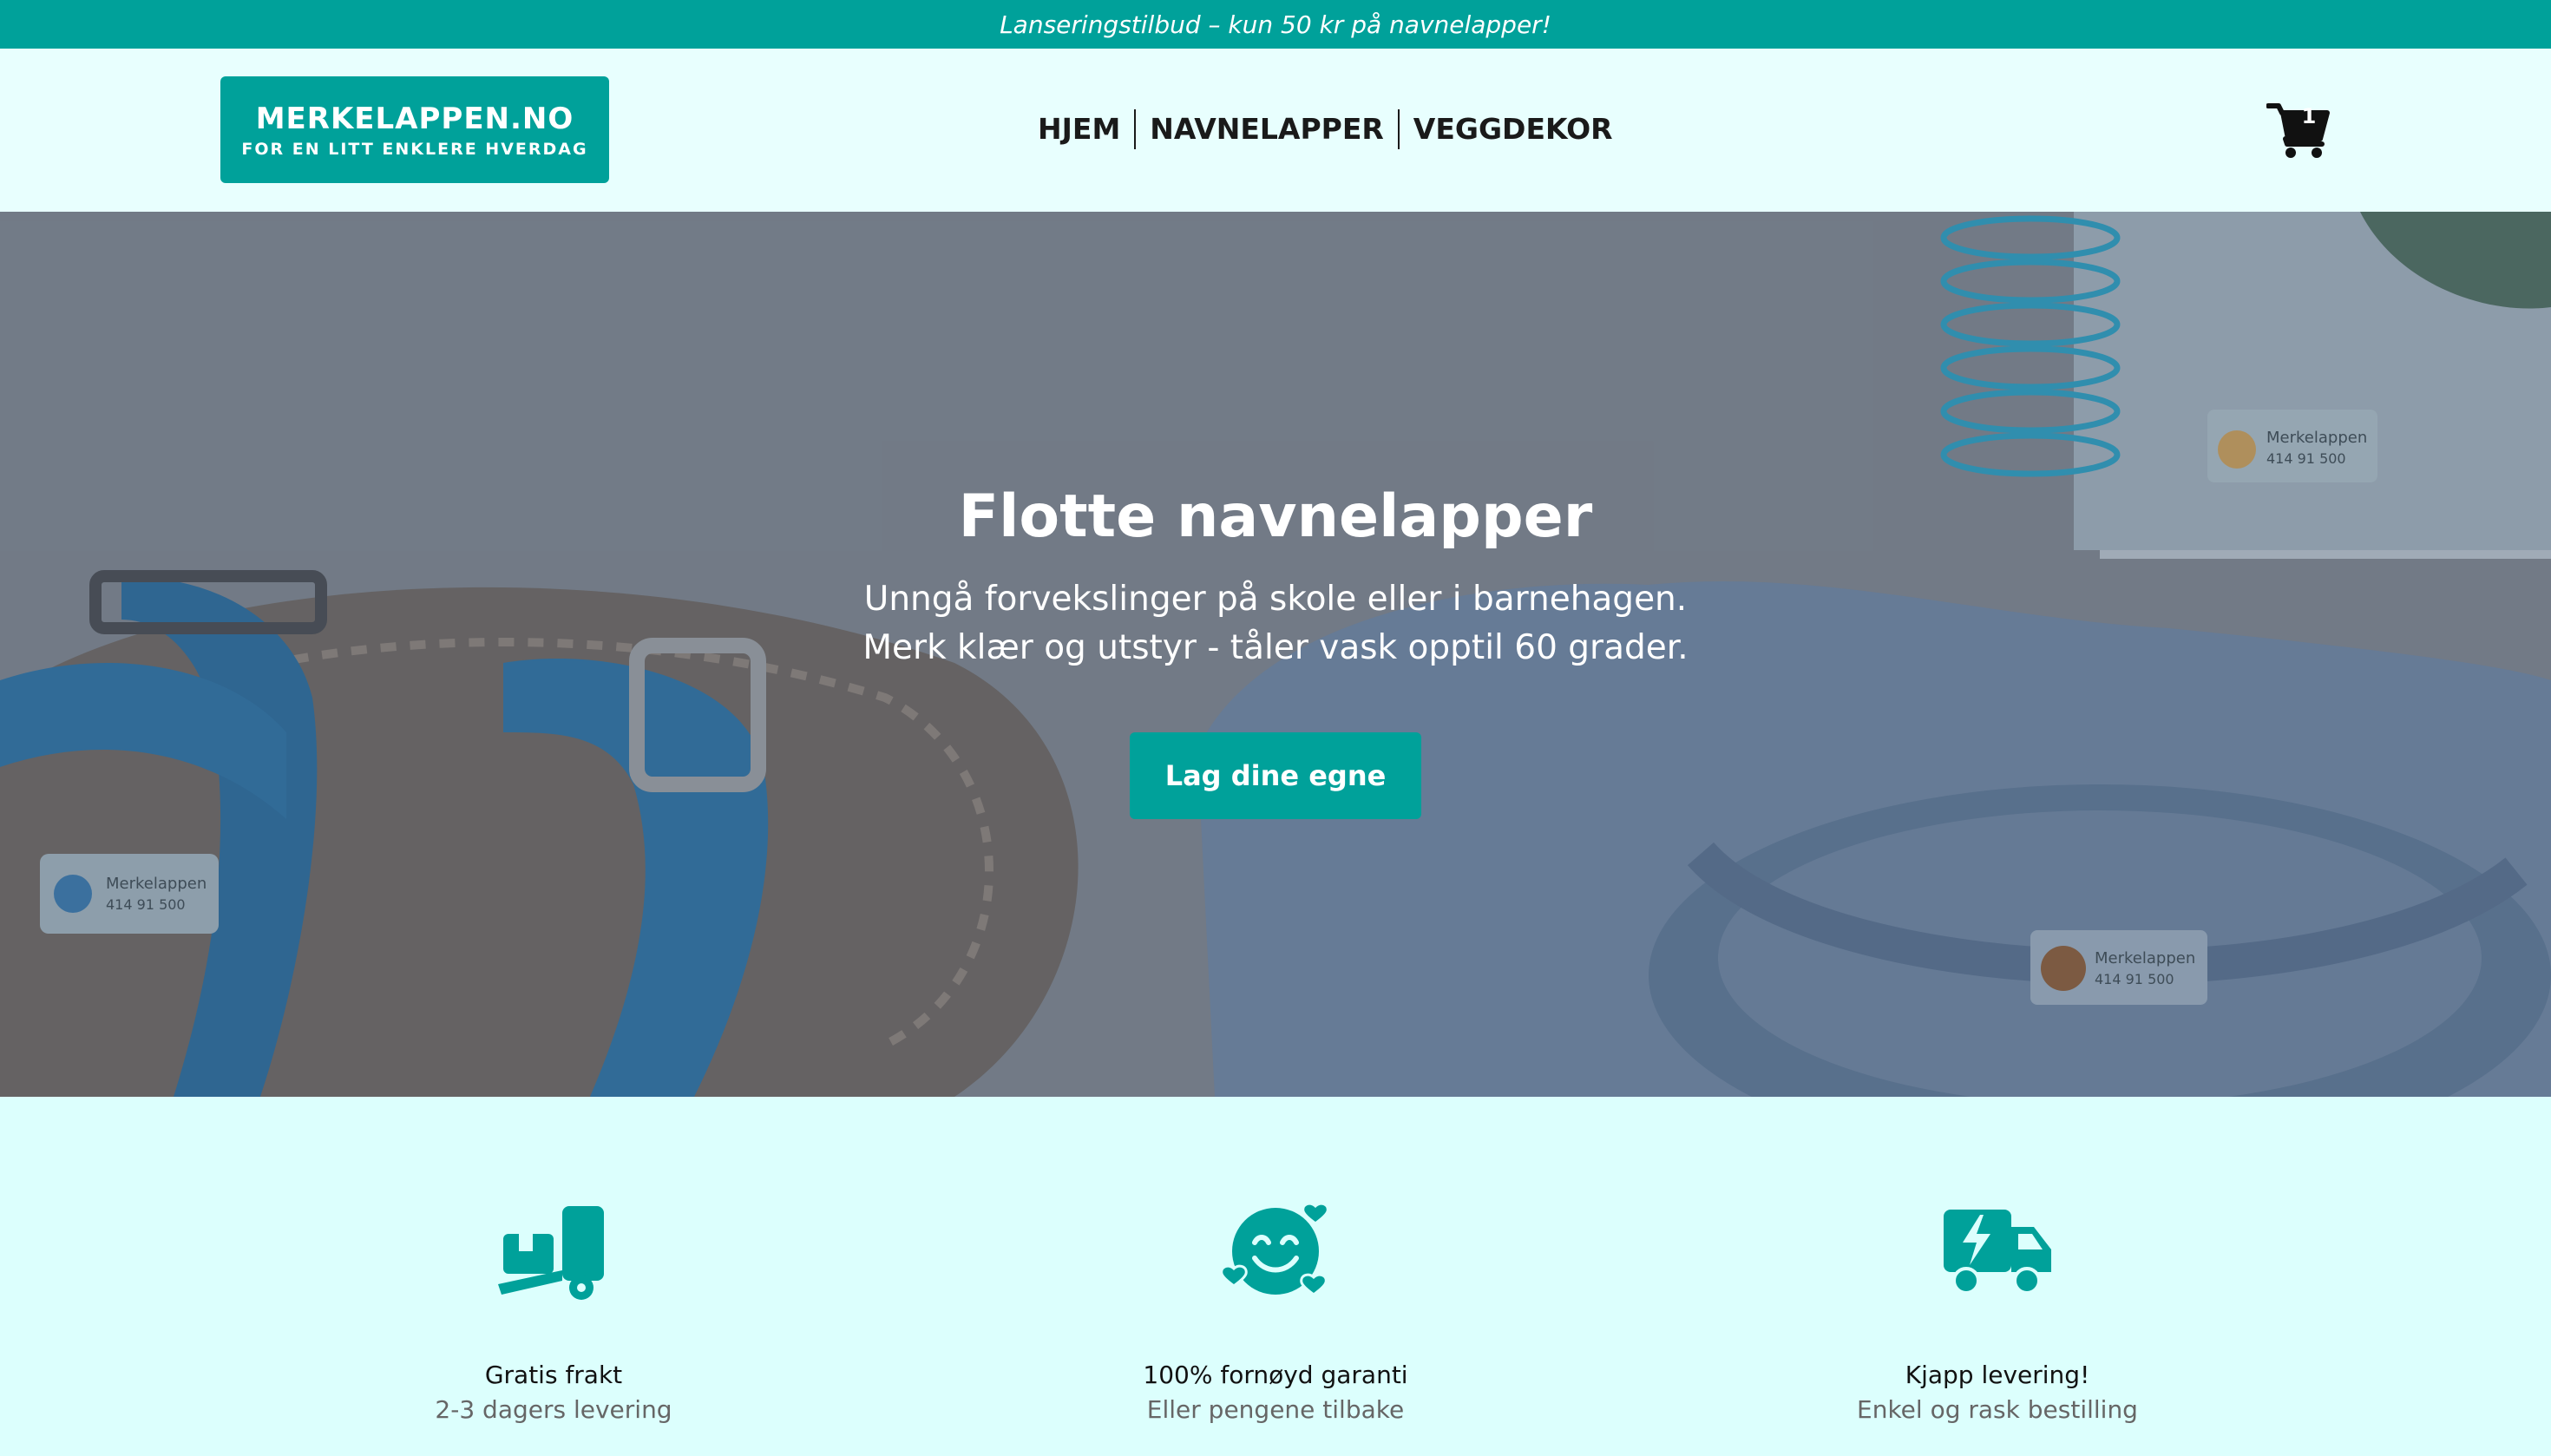 Image resolution: width=2551 pixels, height=1456 pixels. I want to click on main-nav: HJEM NAVNELAPPER VEGGDEKOR, so click(1325, 129).